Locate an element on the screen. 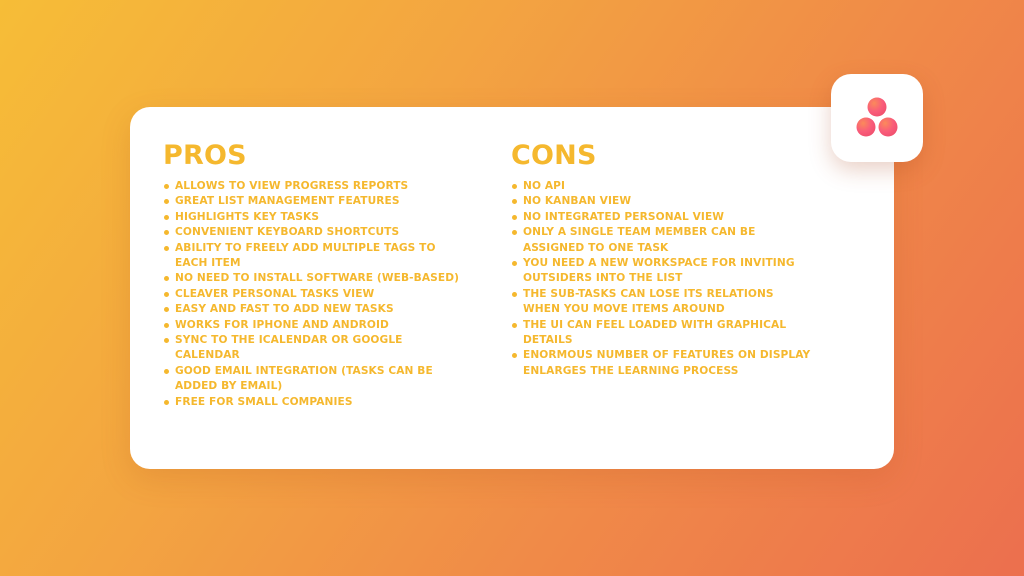  asana-logo-icon is located at coordinates (877, 117).